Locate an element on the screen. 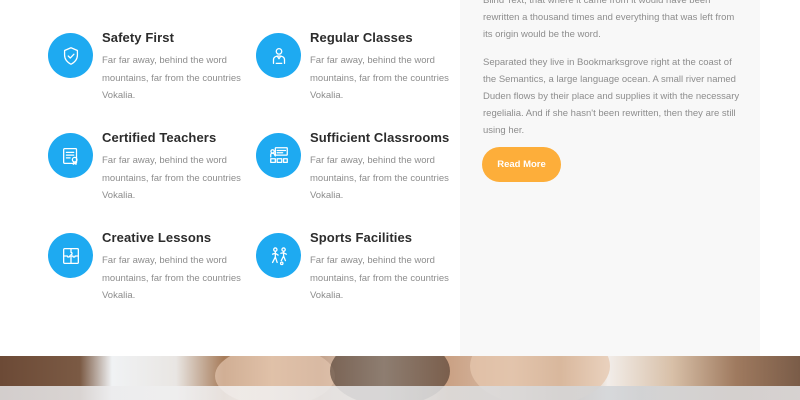 This screenshot has width=800, height=400. feature-title: Safety First is located at coordinates (138, 37).